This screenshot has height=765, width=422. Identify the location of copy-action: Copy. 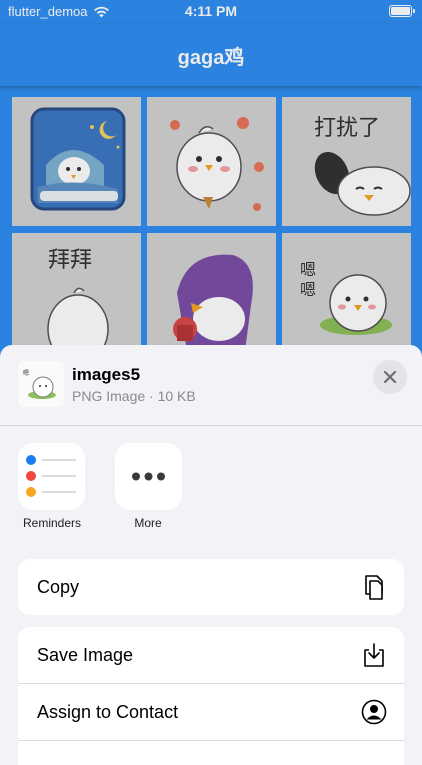
(211, 587).